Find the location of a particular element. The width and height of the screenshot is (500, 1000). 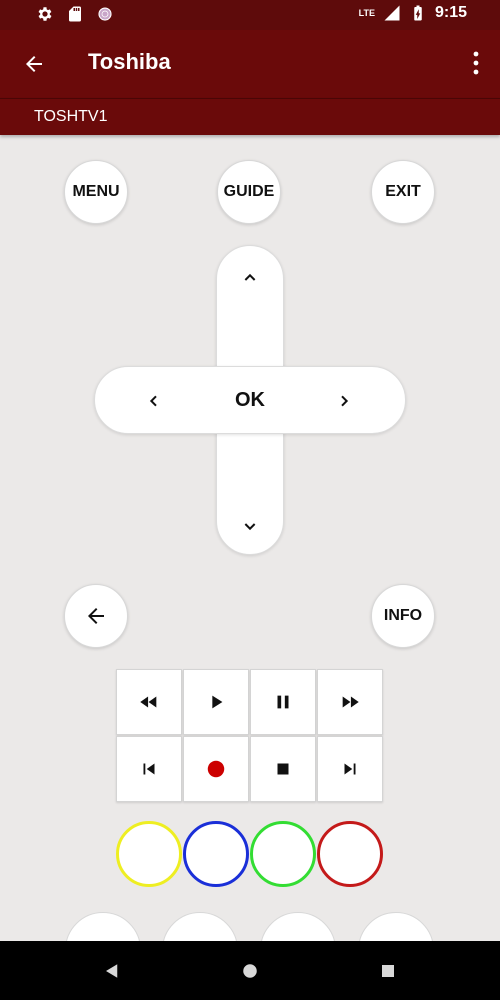

skip-previous-button is located at coordinates (149, 769).